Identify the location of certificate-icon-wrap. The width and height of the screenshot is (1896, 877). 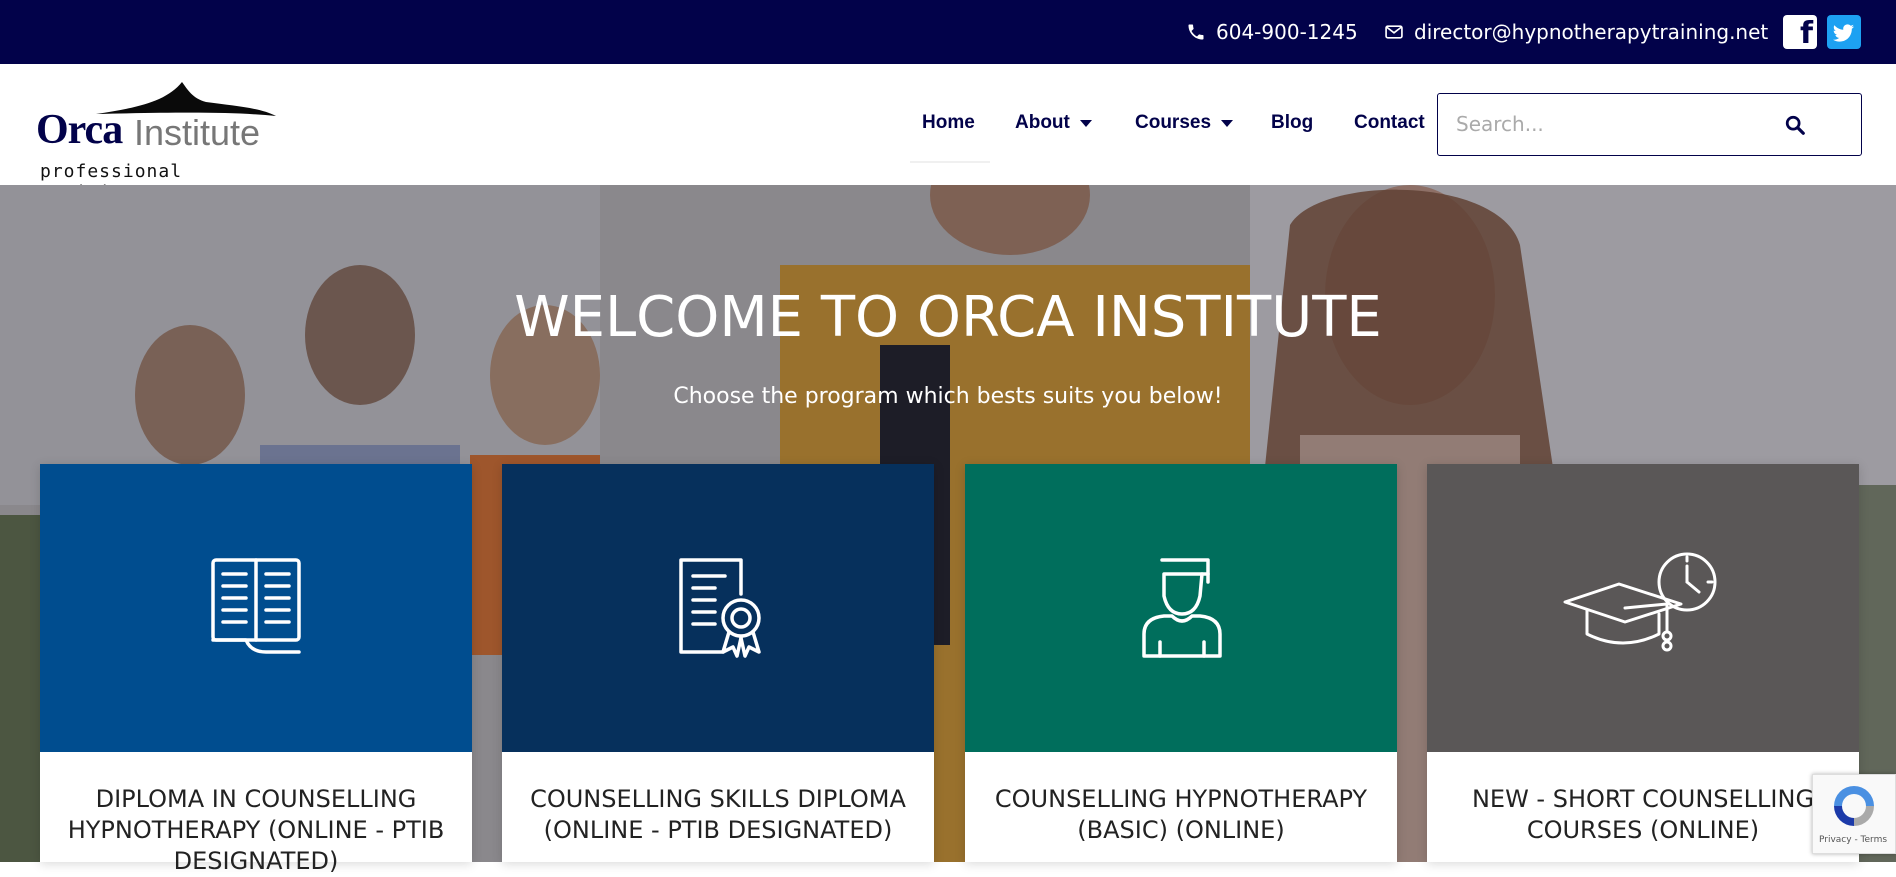
(718, 607).